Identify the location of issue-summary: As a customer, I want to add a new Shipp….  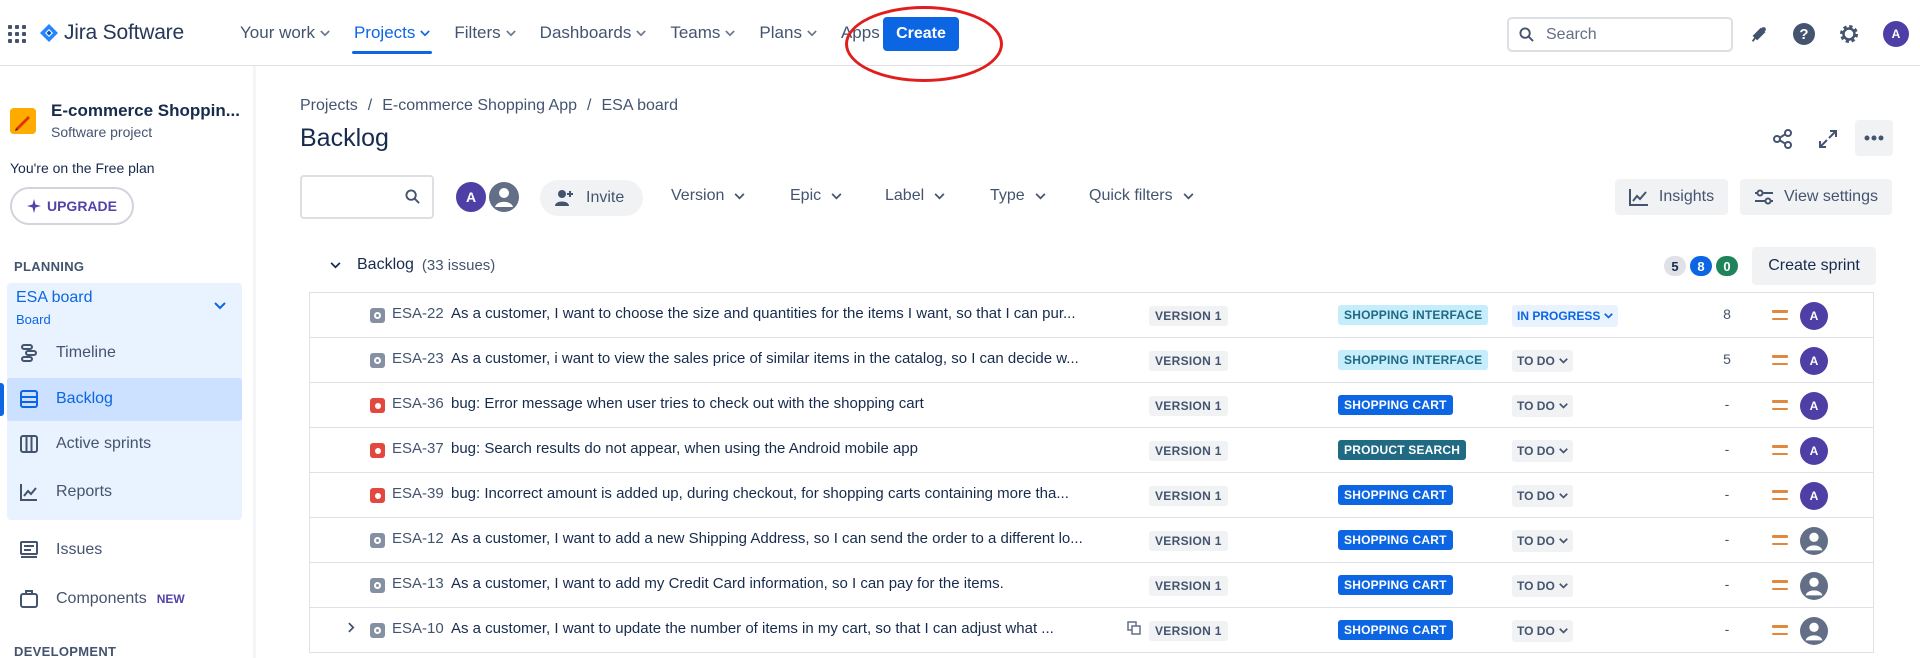
(803, 538).